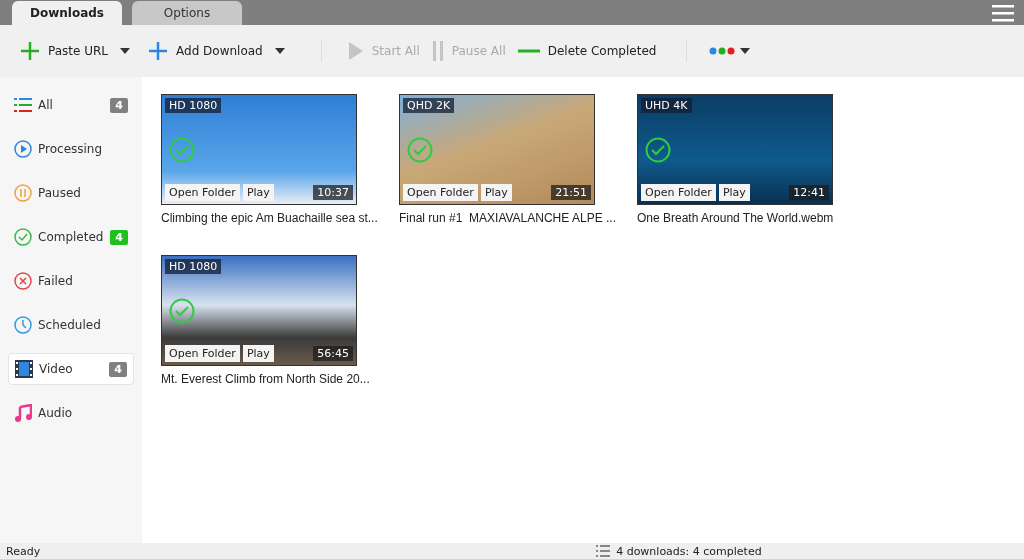 Image resolution: width=1024 pixels, height=559 pixels. What do you see at coordinates (23, 551) in the screenshot?
I see `status-text: Ready` at bounding box center [23, 551].